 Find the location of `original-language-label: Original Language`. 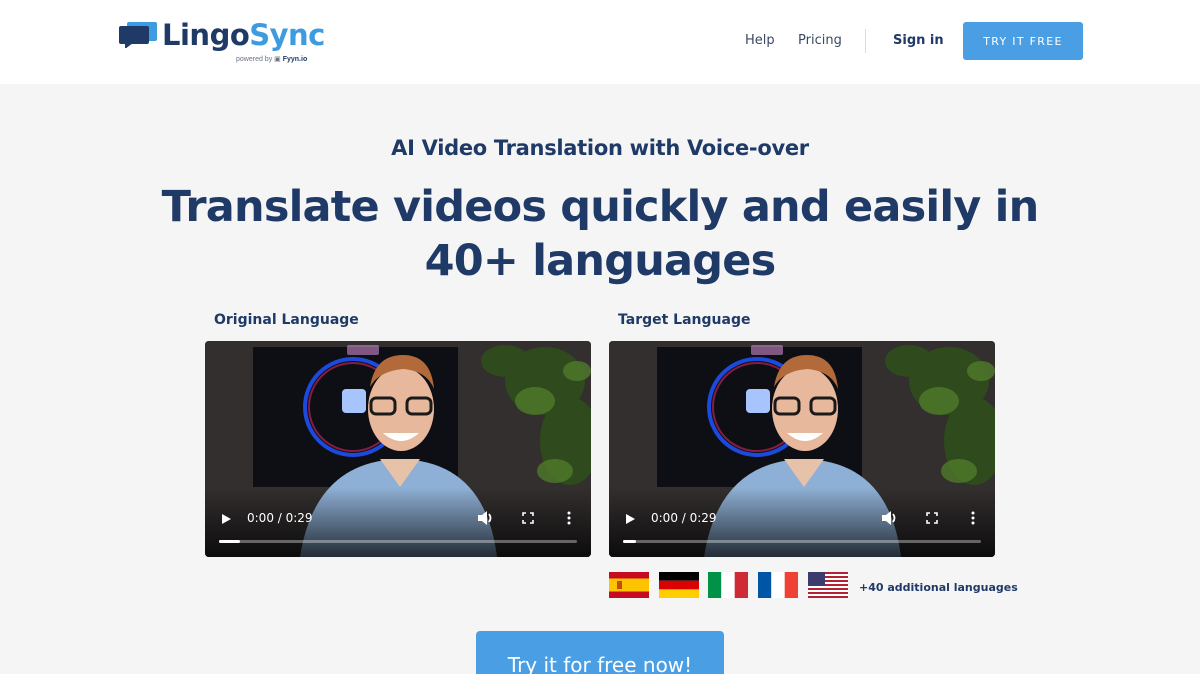

original-language-label: Original Language is located at coordinates (286, 320).